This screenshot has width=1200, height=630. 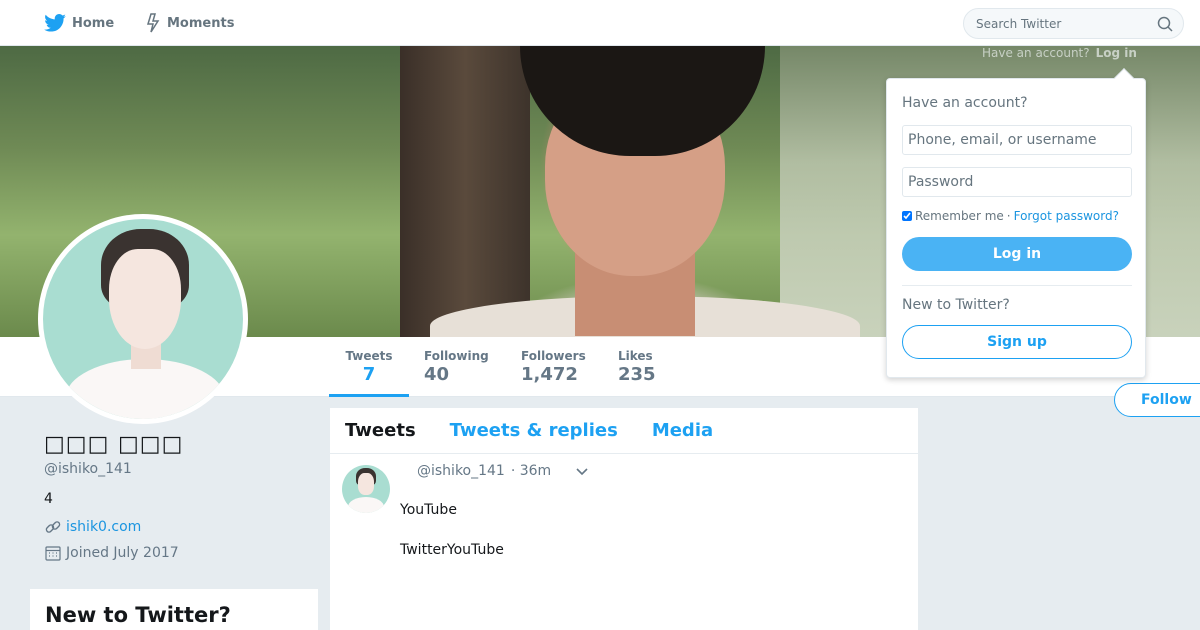 What do you see at coordinates (1116, 53) in the screenshot?
I see `banner-login-link: Log in` at bounding box center [1116, 53].